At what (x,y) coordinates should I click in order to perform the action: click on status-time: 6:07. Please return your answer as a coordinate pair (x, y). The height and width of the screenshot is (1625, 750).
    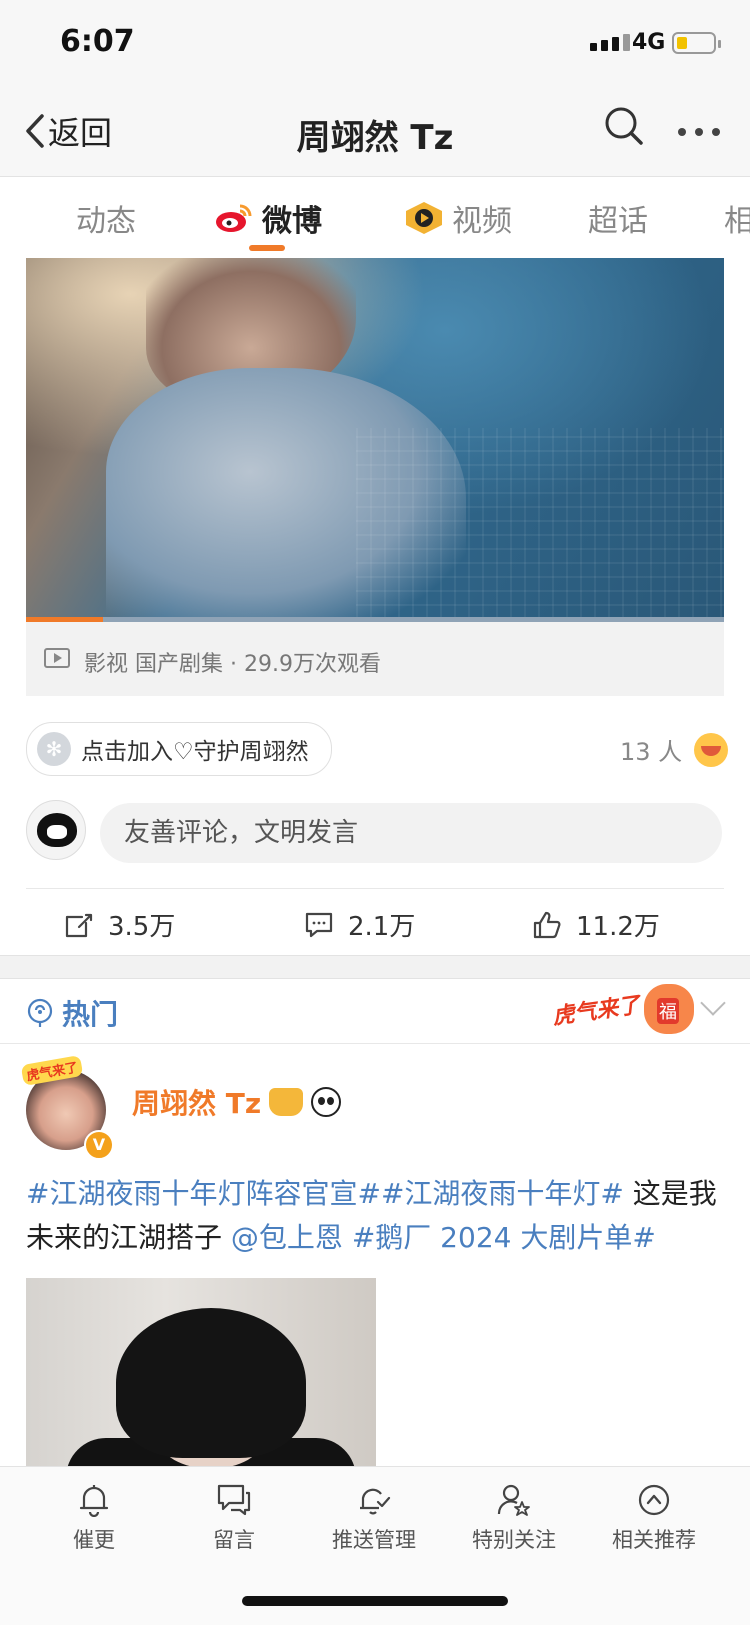
    Looking at the image, I should click on (97, 41).